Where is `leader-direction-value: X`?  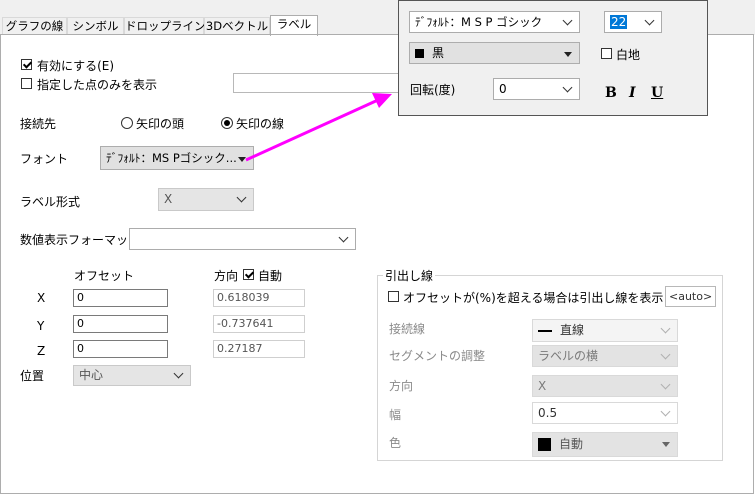 leader-direction-value: X is located at coordinates (542, 386).